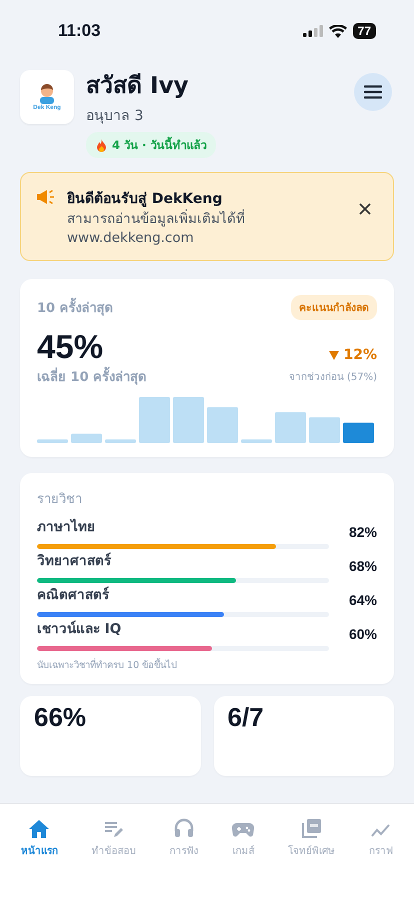 The image size is (414, 900). What do you see at coordinates (365, 209) in the screenshot?
I see `close-icon` at bounding box center [365, 209].